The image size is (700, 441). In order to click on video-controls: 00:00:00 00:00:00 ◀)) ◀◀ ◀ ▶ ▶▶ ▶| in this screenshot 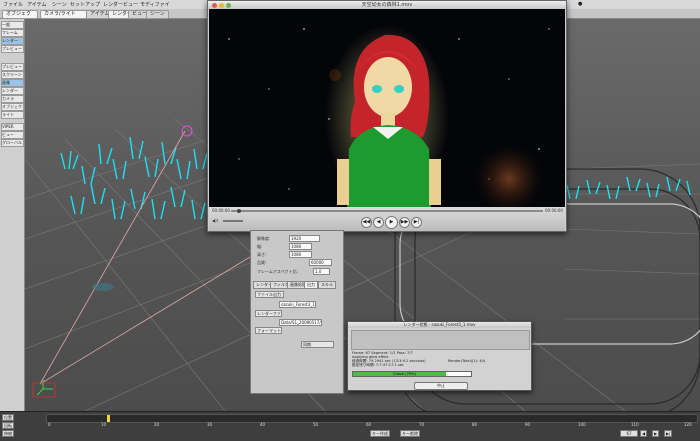, I will do `click(387, 219)`.